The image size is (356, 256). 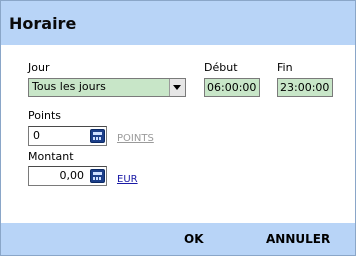 What do you see at coordinates (178, 239) in the screenshot?
I see `dialog-footer: OK ANNULER` at bounding box center [178, 239].